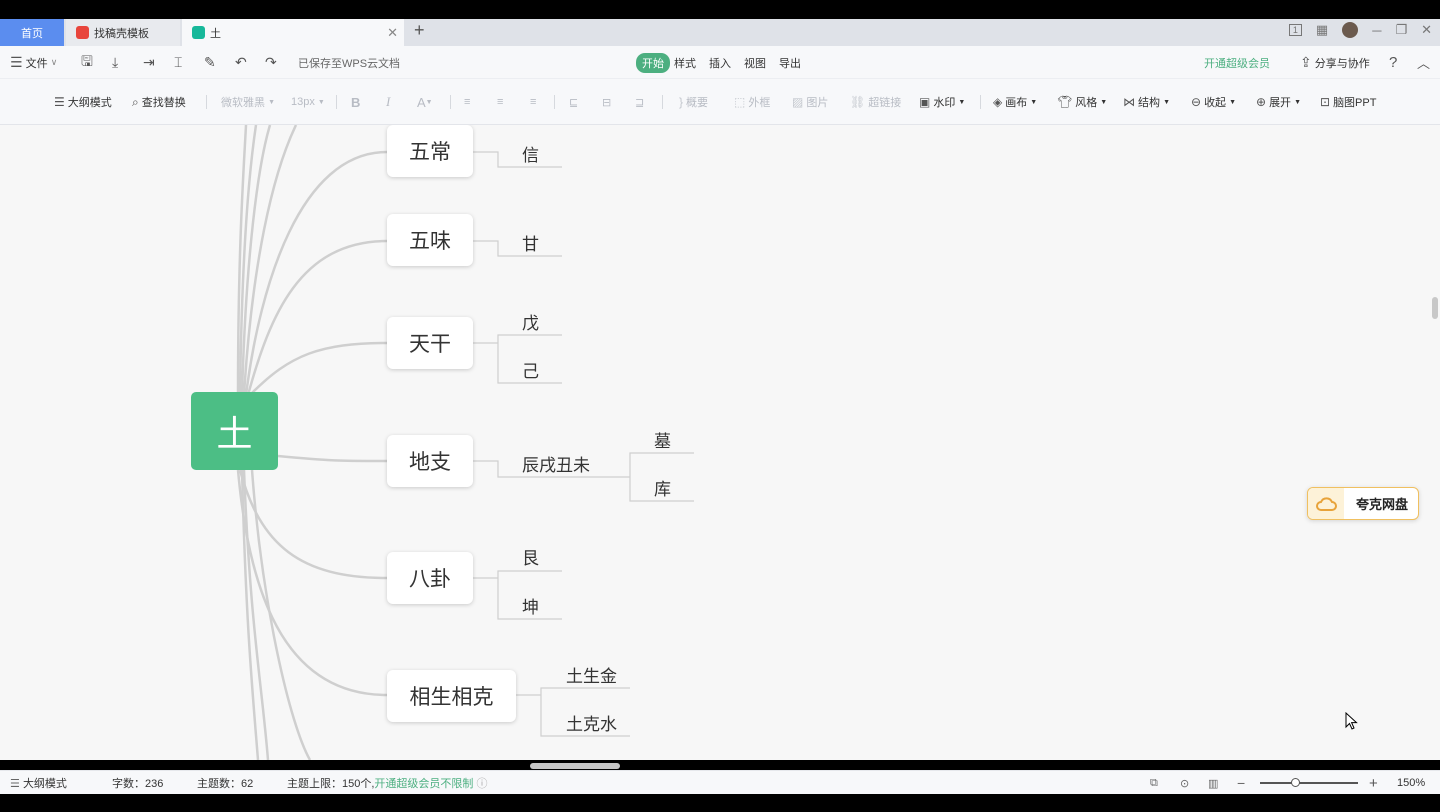 The width and height of the screenshot is (1440, 812). What do you see at coordinates (159, 102) in the screenshot?
I see `find-replace-button: ⌕ 查找替换` at bounding box center [159, 102].